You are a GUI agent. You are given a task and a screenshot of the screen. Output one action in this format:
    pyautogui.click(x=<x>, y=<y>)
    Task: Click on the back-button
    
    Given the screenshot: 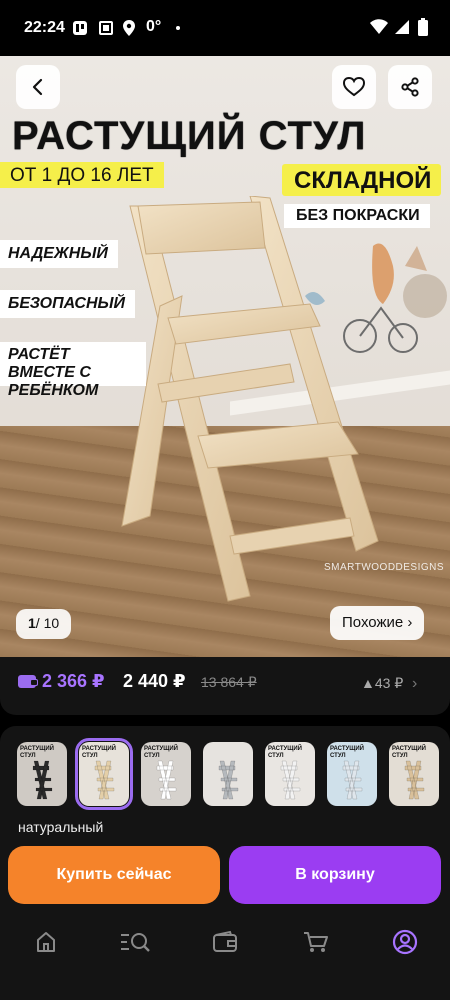 What is the action you would take?
    pyautogui.click(x=38, y=87)
    